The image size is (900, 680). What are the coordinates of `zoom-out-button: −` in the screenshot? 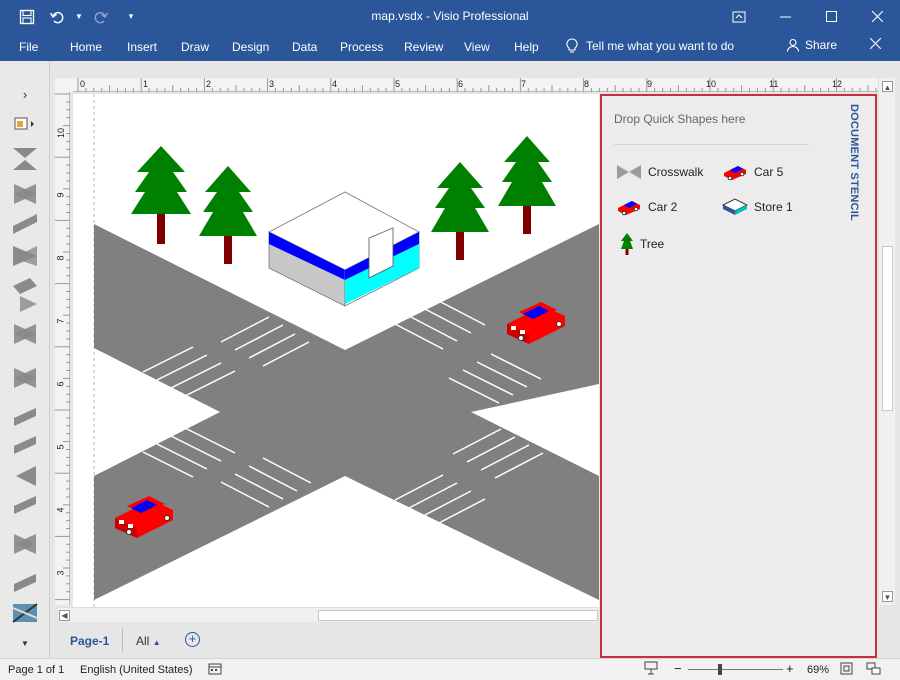 It's located at (678, 668).